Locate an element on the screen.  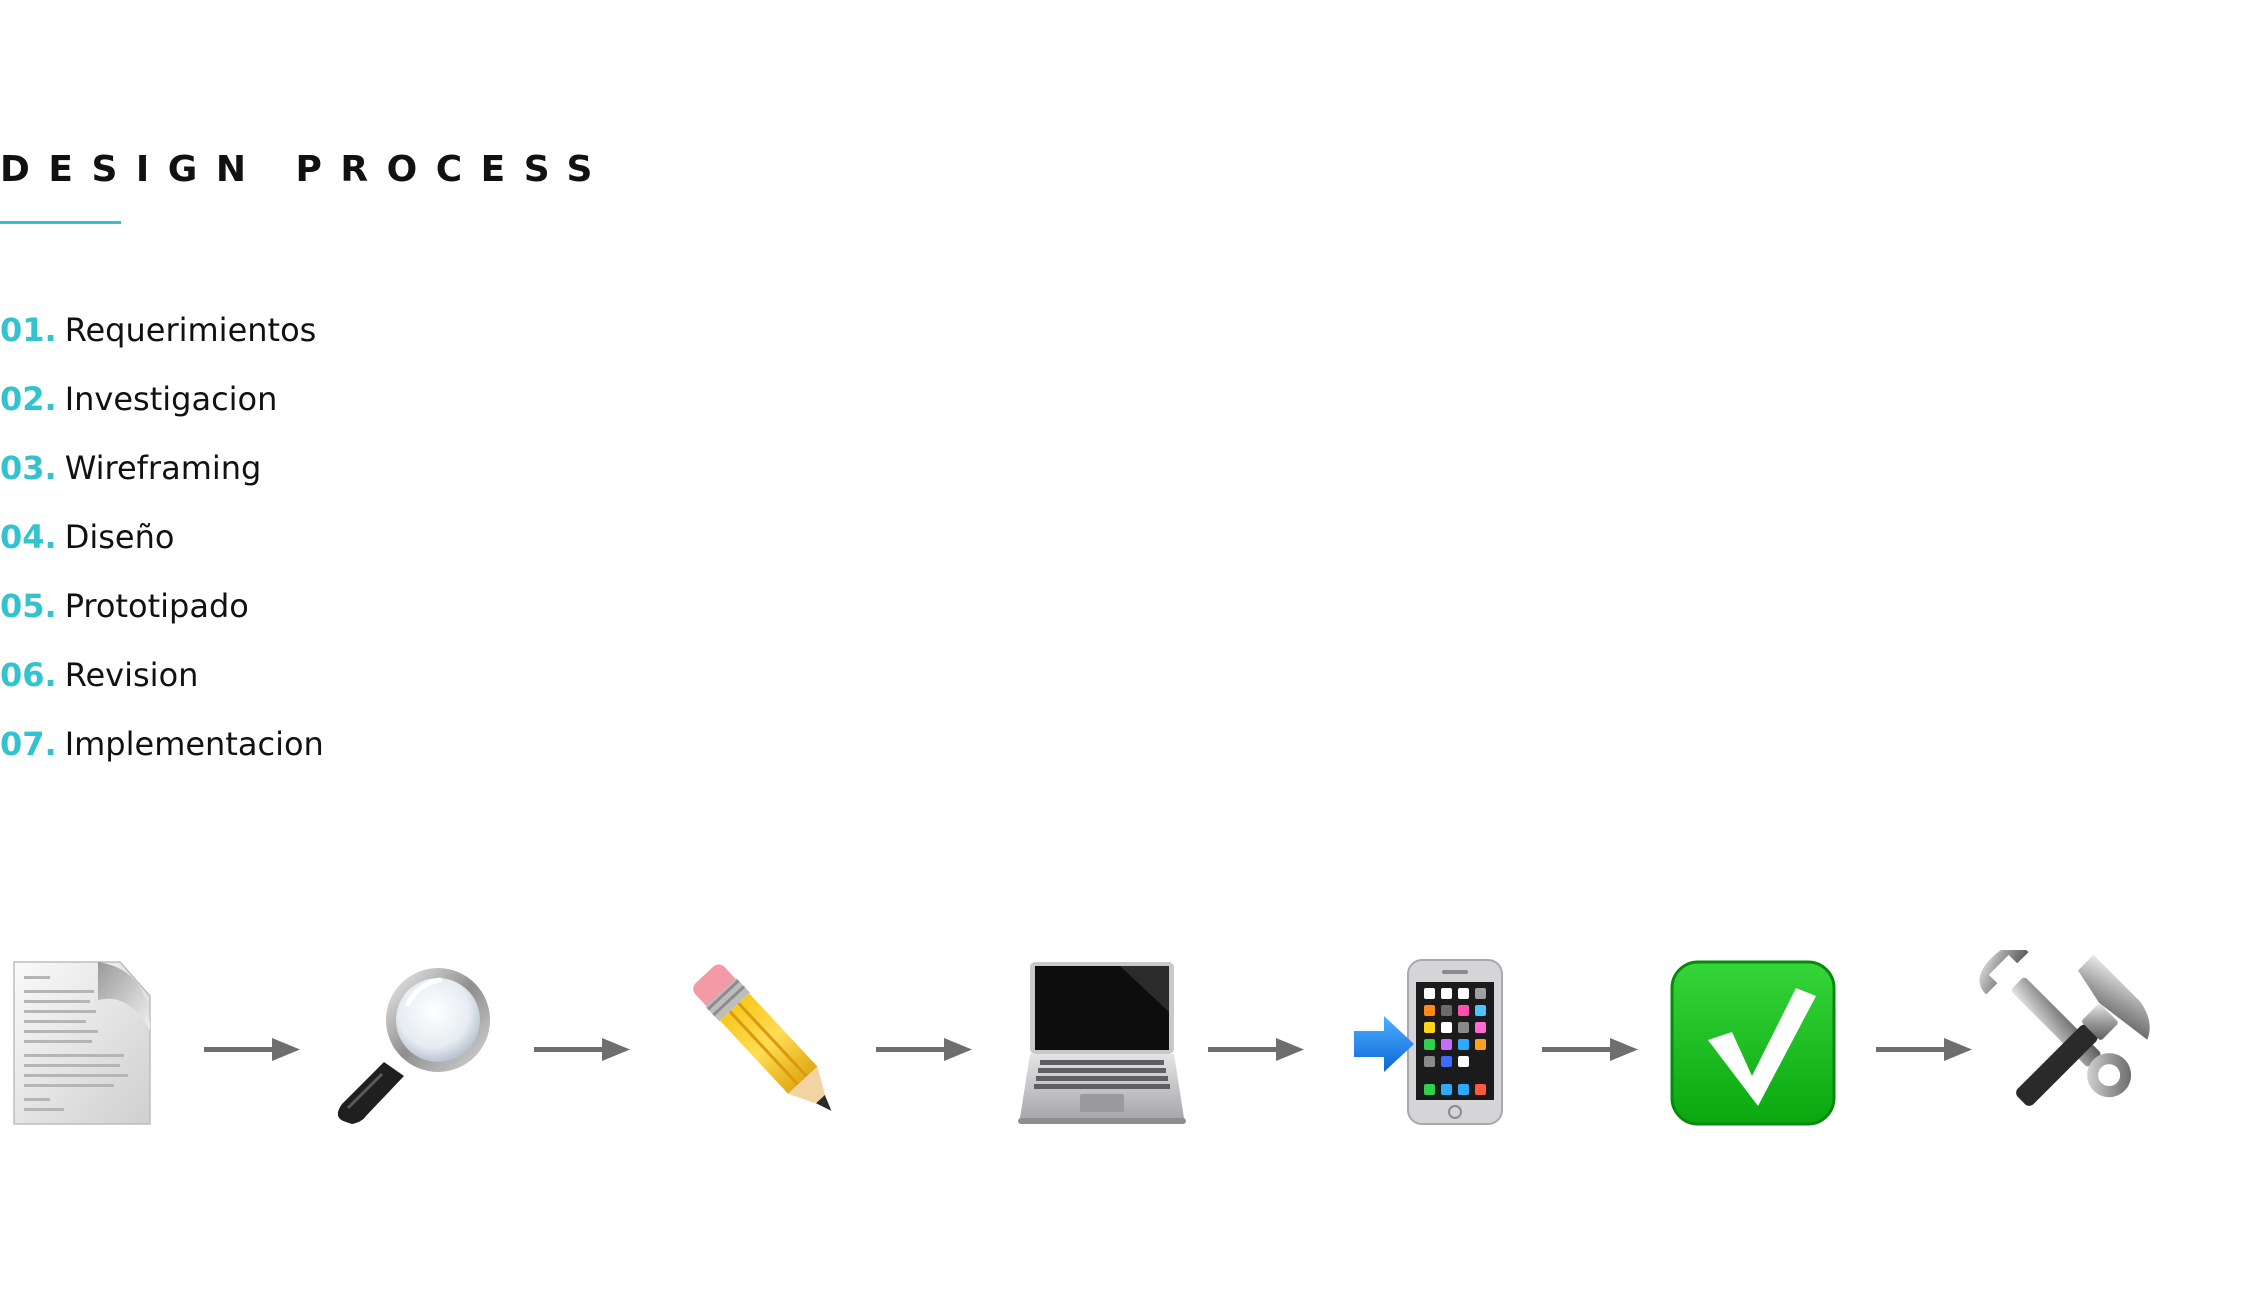
check-mark-icon is located at coordinates (1753, 1043).